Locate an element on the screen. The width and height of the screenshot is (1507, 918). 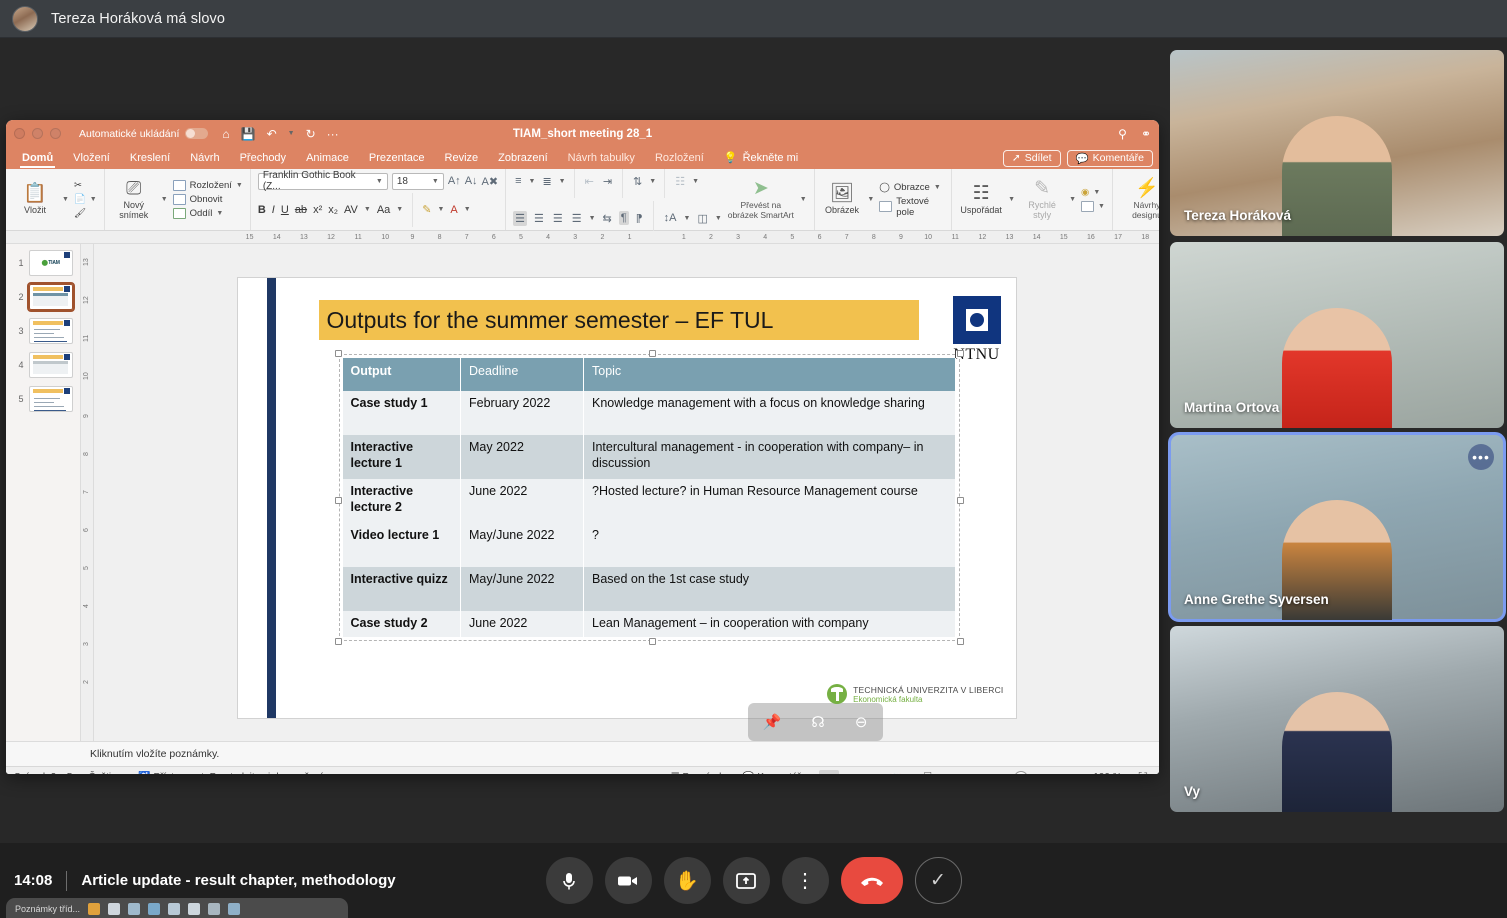
align-right-icon: ☰ is located at coordinates (558, 218).